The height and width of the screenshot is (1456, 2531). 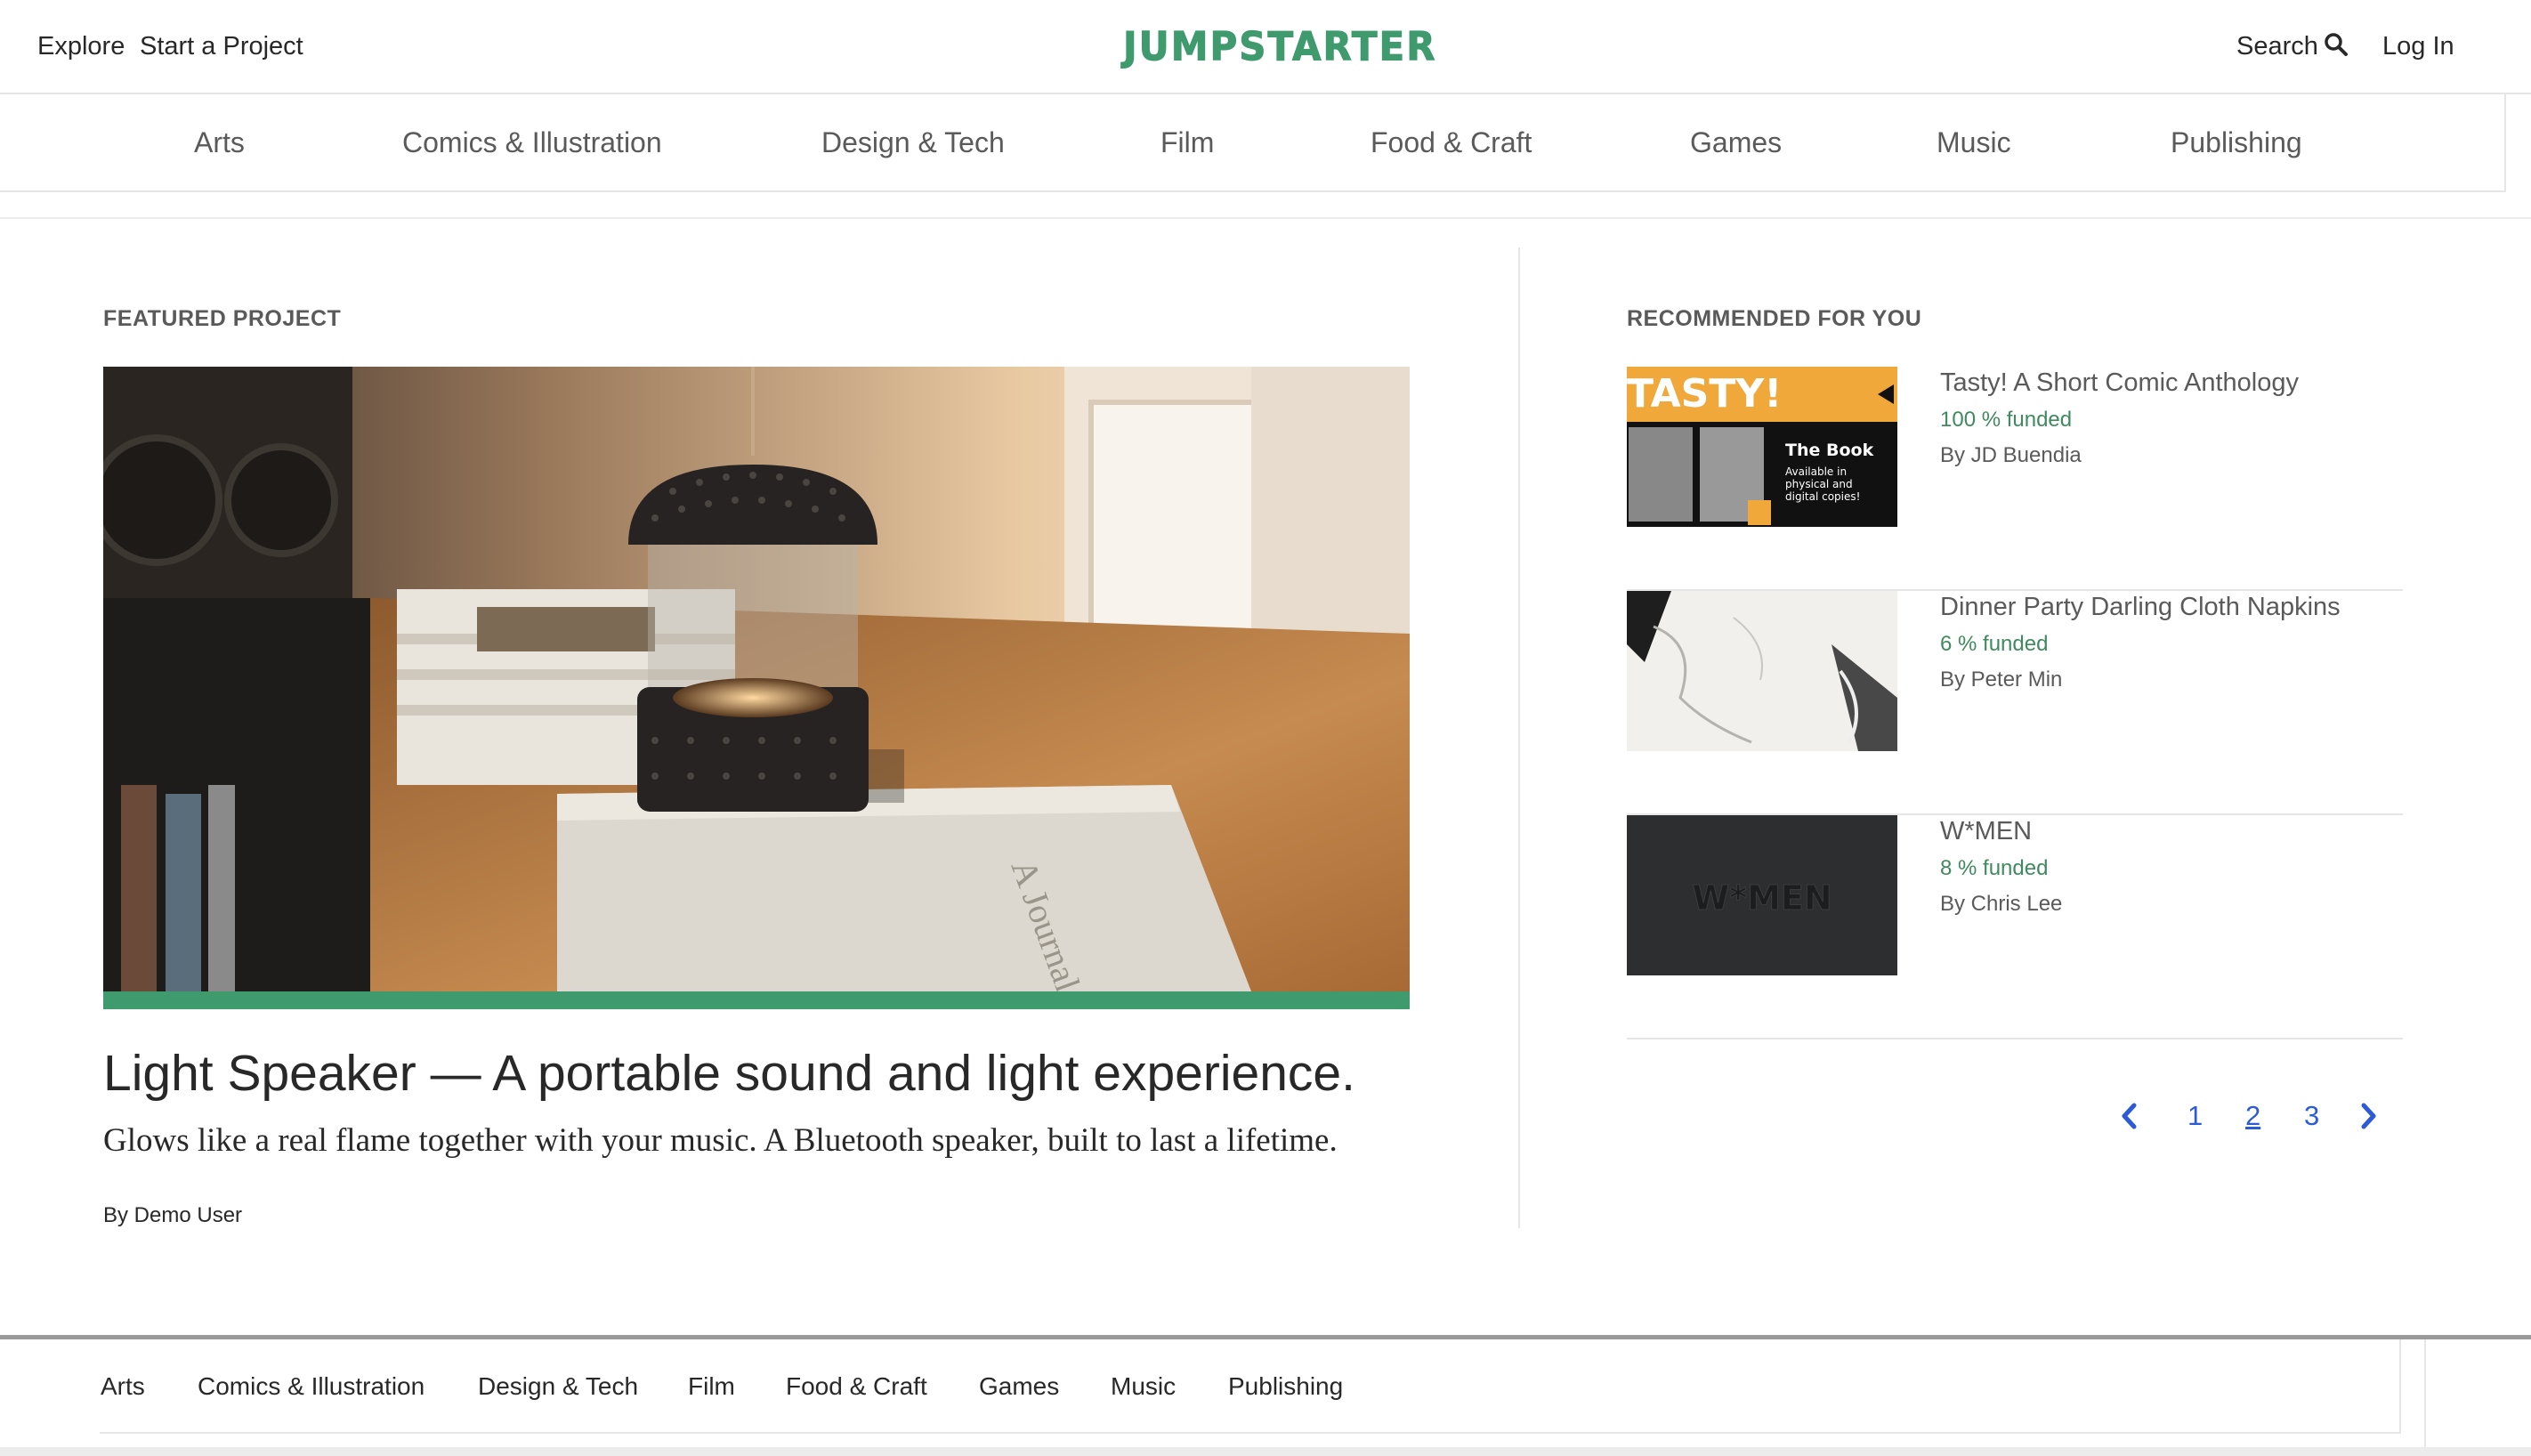 I want to click on featured-heading: FEATURED PROJECT, so click(x=222, y=318).